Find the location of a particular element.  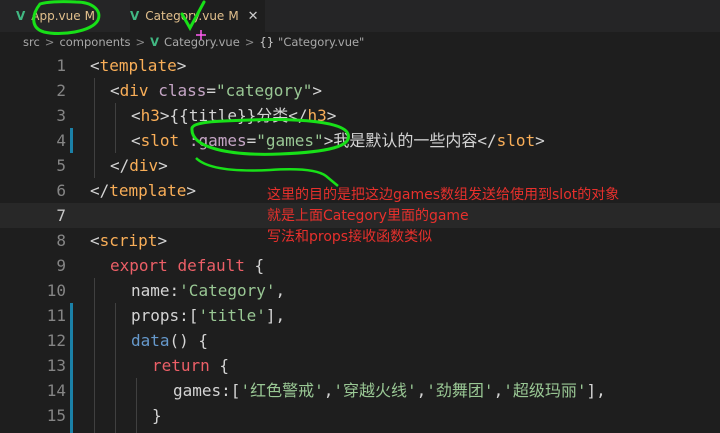

keyword: default is located at coordinates (211, 265).